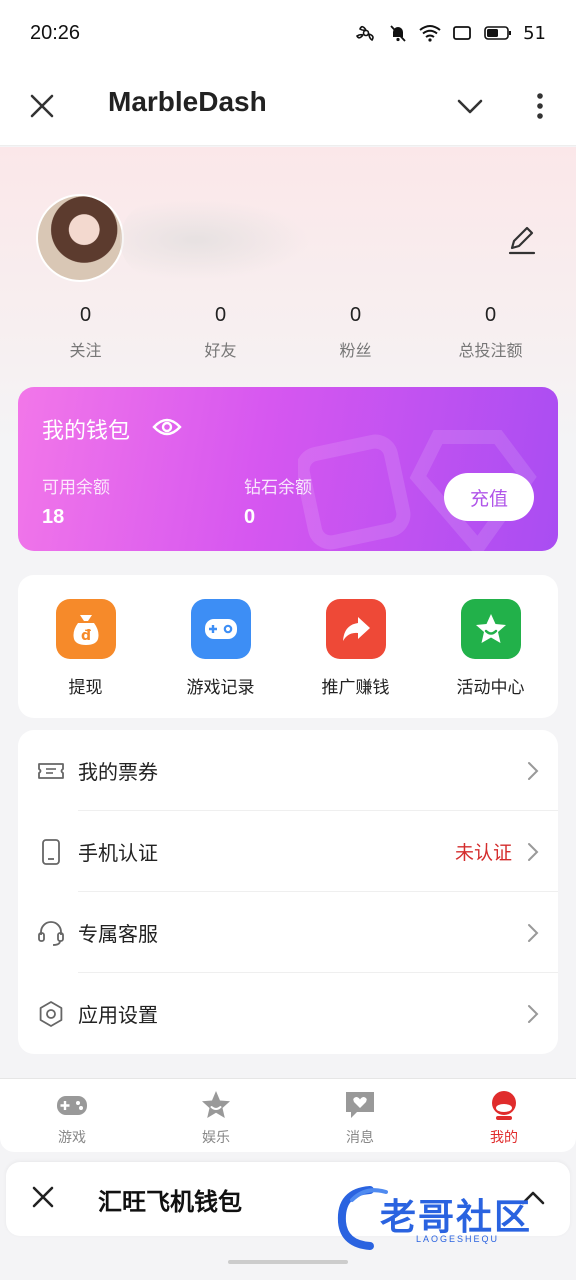 Image resolution: width=576 pixels, height=1280 pixels. Describe the element at coordinates (355, 350) in the screenshot. I see `stat-label: 粉丝` at that location.